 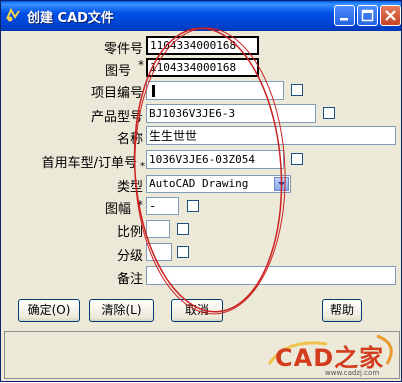 What do you see at coordinates (297, 90) in the screenshot?
I see `project-number-checkbox` at bounding box center [297, 90].